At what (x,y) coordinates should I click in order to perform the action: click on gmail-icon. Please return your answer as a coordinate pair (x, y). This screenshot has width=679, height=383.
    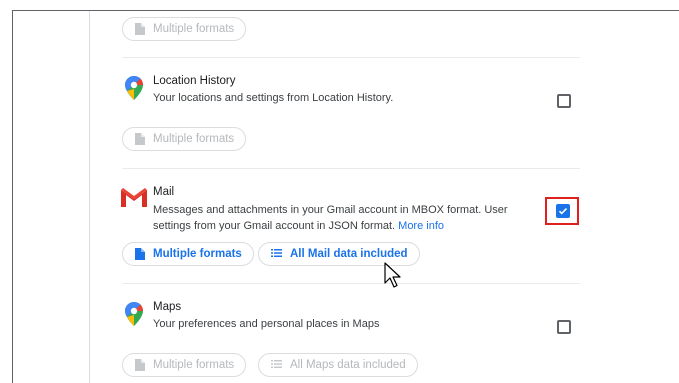
    Looking at the image, I should click on (134, 200).